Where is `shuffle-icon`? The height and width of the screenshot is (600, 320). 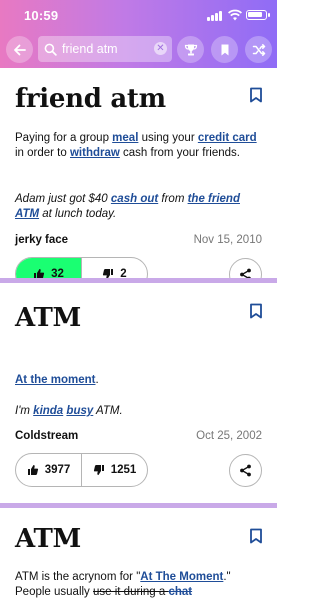 shuffle-icon is located at coordinates (258, 49).